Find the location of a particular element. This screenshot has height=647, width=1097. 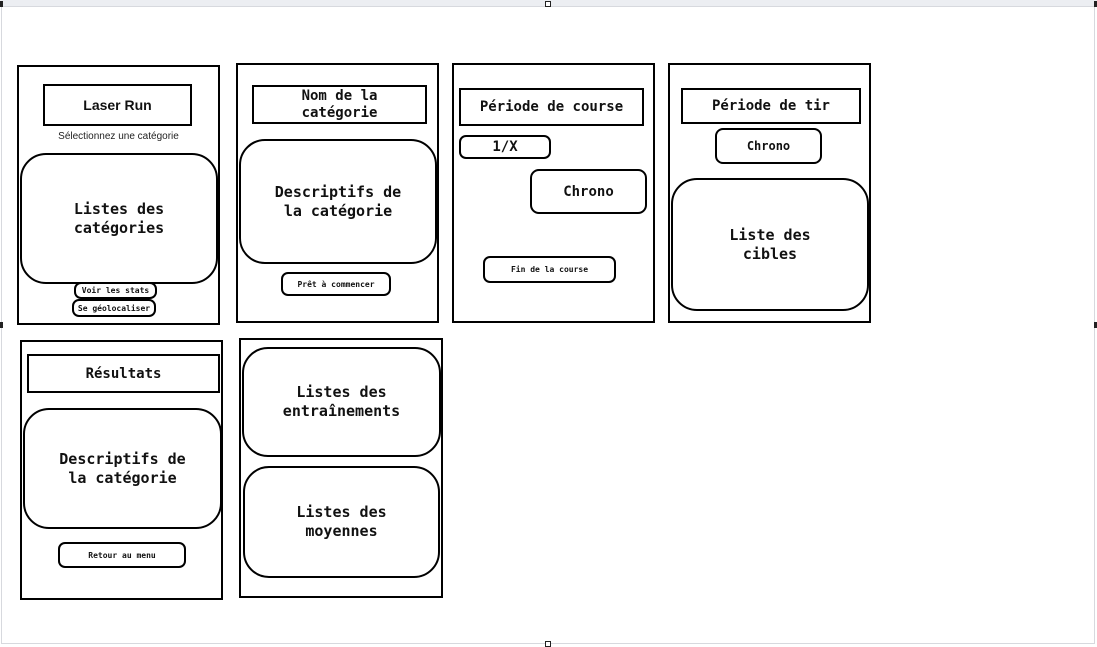

back-to-menu-button: Retour au menu is located at coordinates (122, 555).